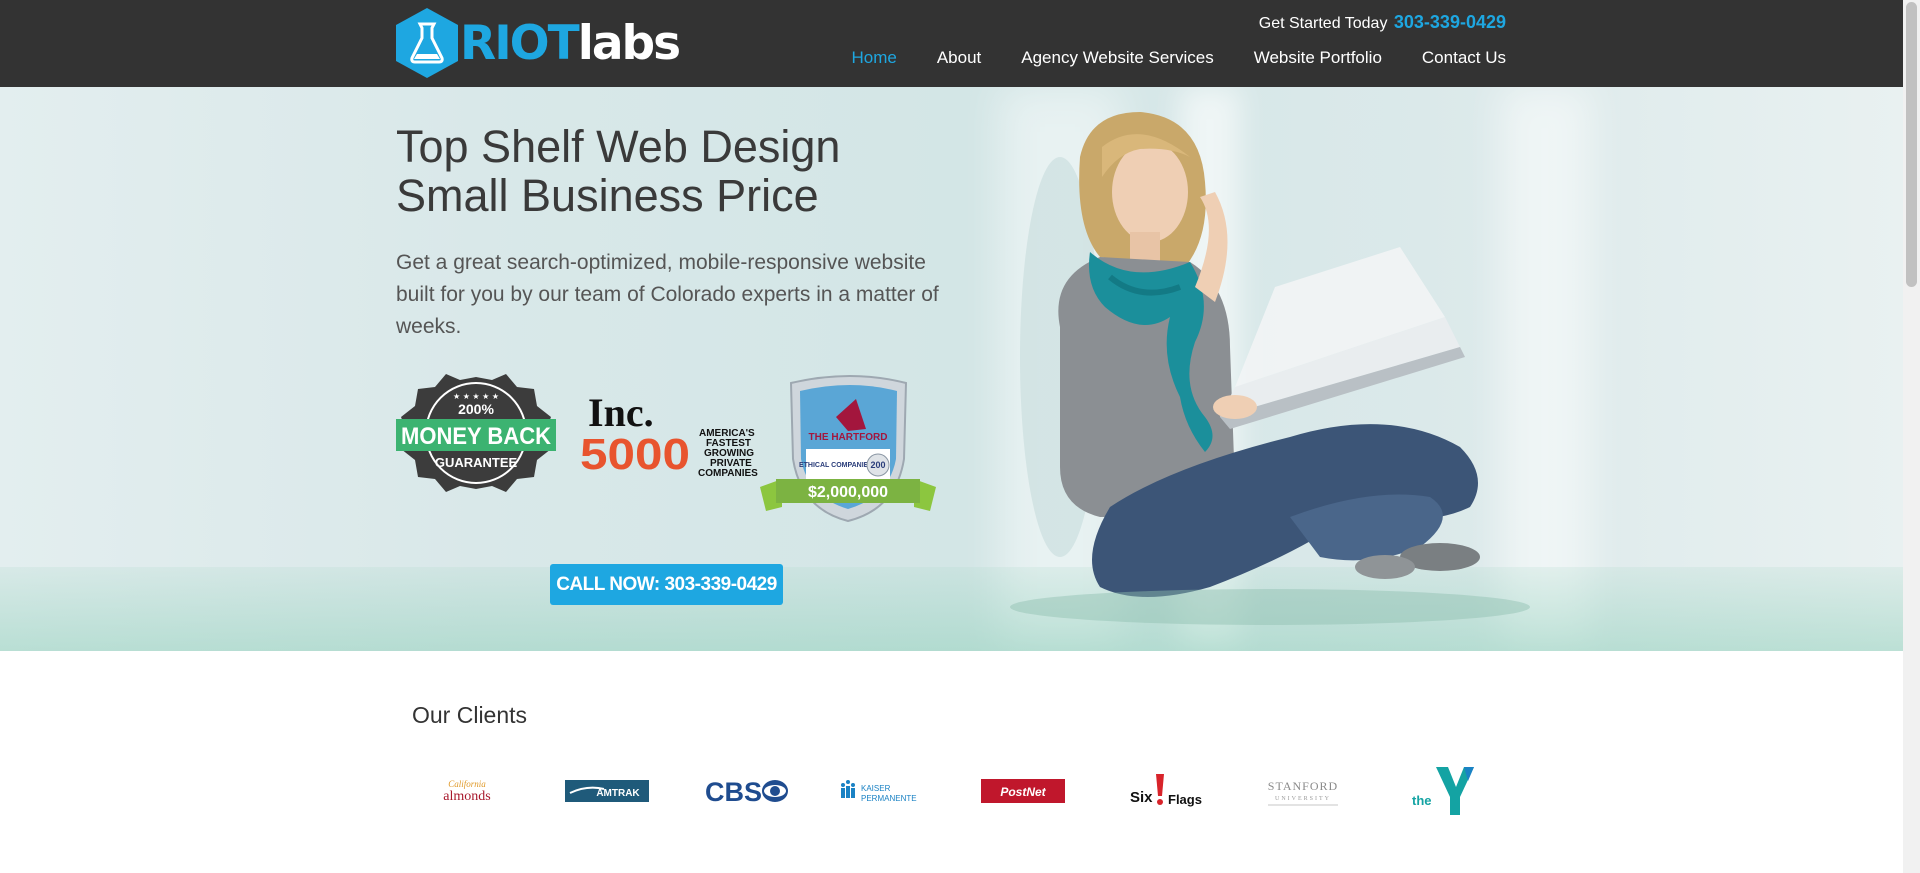 The height and width of the screenshot is (873, 1920). What do you see at coordinates (877, 465) in the screenshot?
I see `svg-text: 200` at bounding box center [877, 465].